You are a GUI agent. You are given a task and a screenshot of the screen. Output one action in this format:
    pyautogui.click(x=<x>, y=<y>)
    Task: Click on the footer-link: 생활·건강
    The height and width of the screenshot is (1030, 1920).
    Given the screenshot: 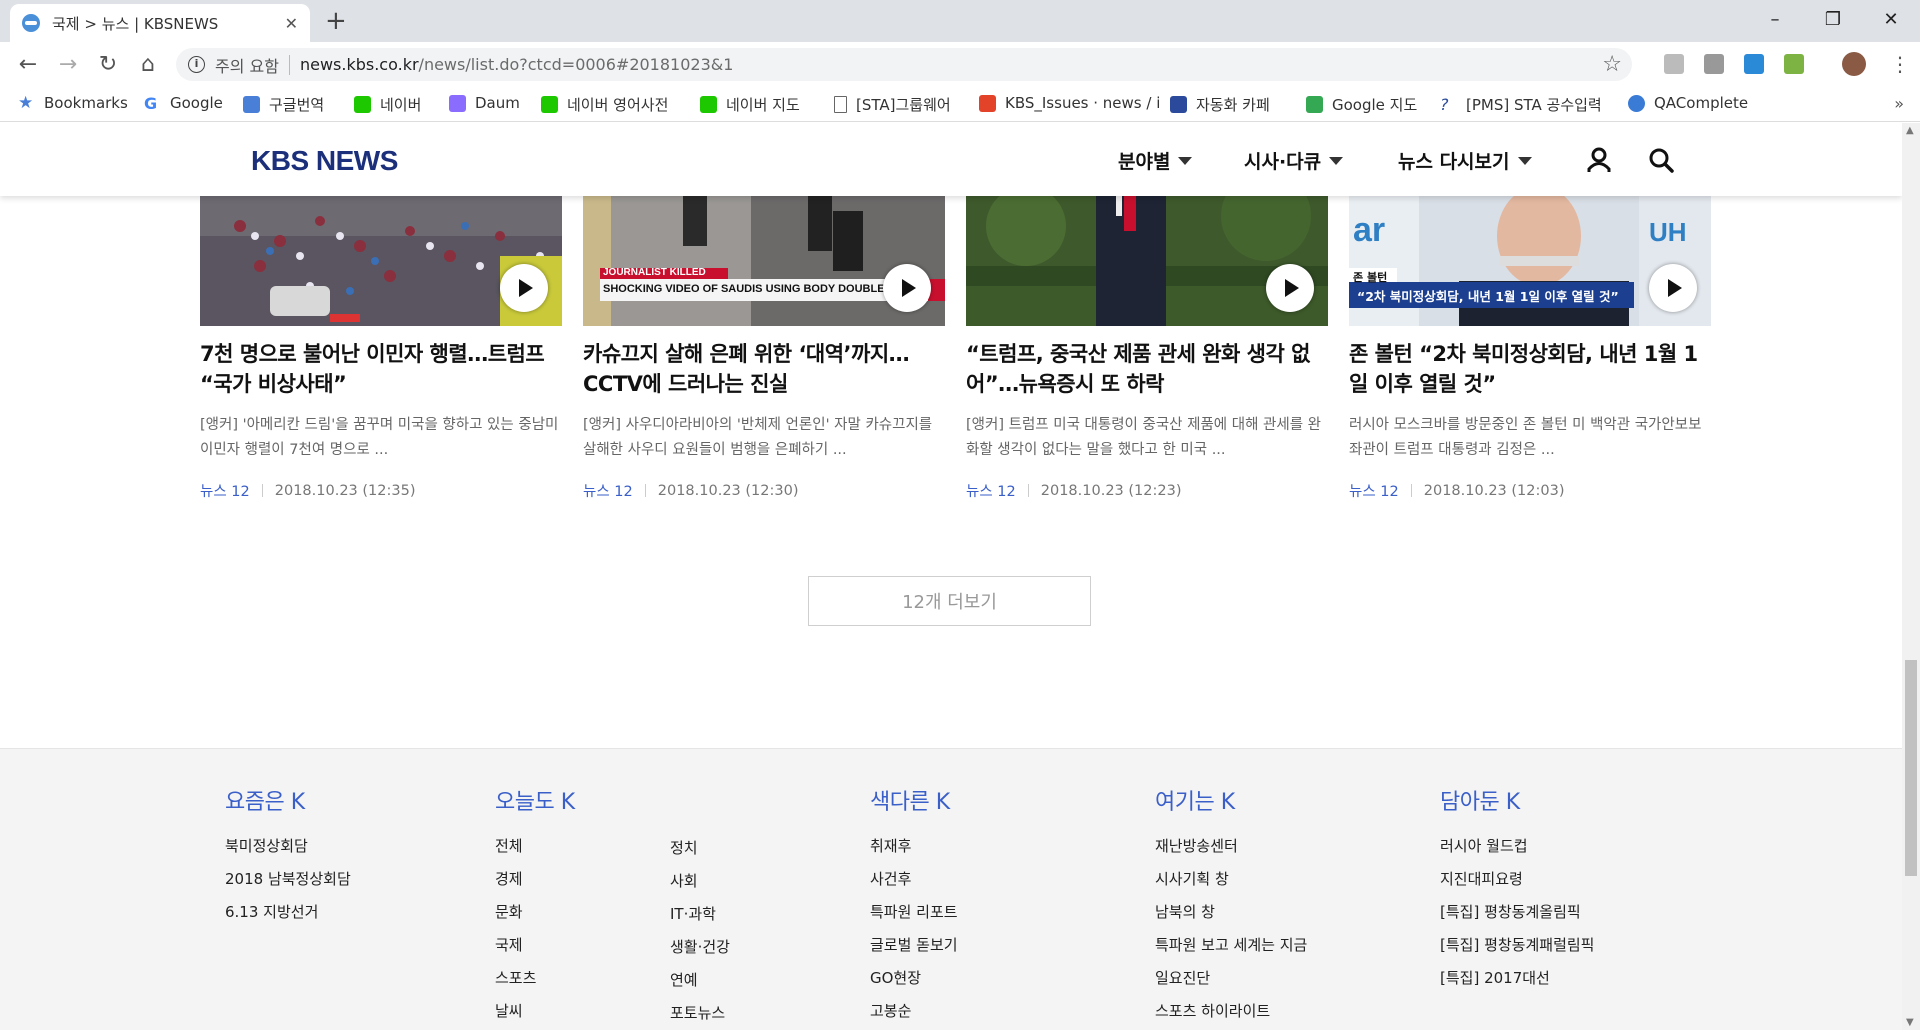 What is the action you would take?
    pyautogui.click(x=700, y=947)
    